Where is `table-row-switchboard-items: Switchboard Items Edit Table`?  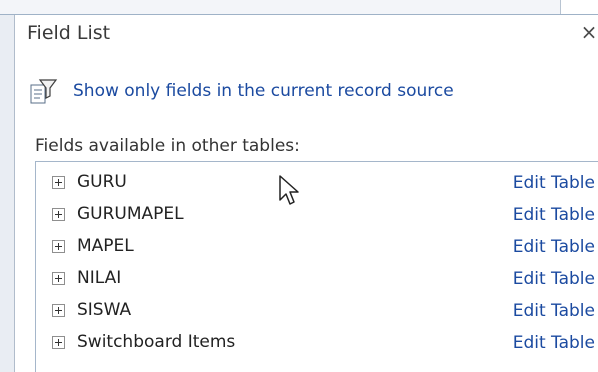 table-row-switchboard-items: Switchboard Items Edit Table is located at coordinates (317, 343).